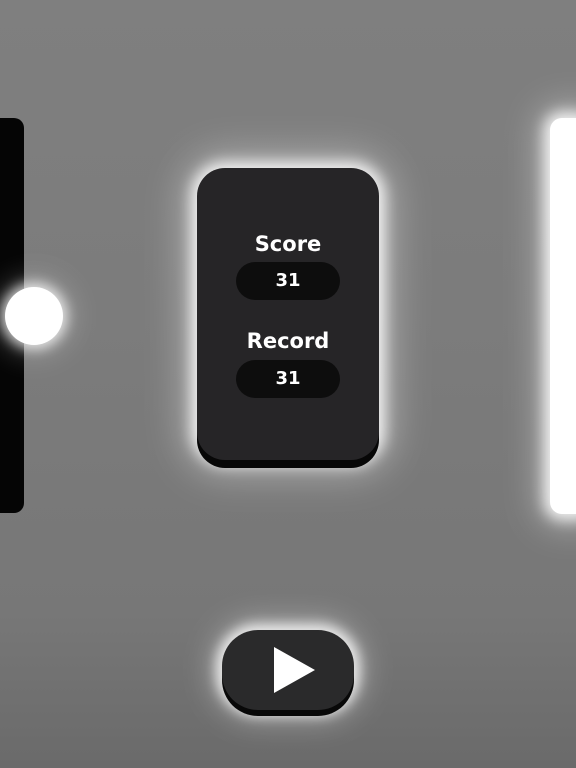  Describe the element at coordinates (288, 244) in the screenshot. I see `score-label: Score` at that location.